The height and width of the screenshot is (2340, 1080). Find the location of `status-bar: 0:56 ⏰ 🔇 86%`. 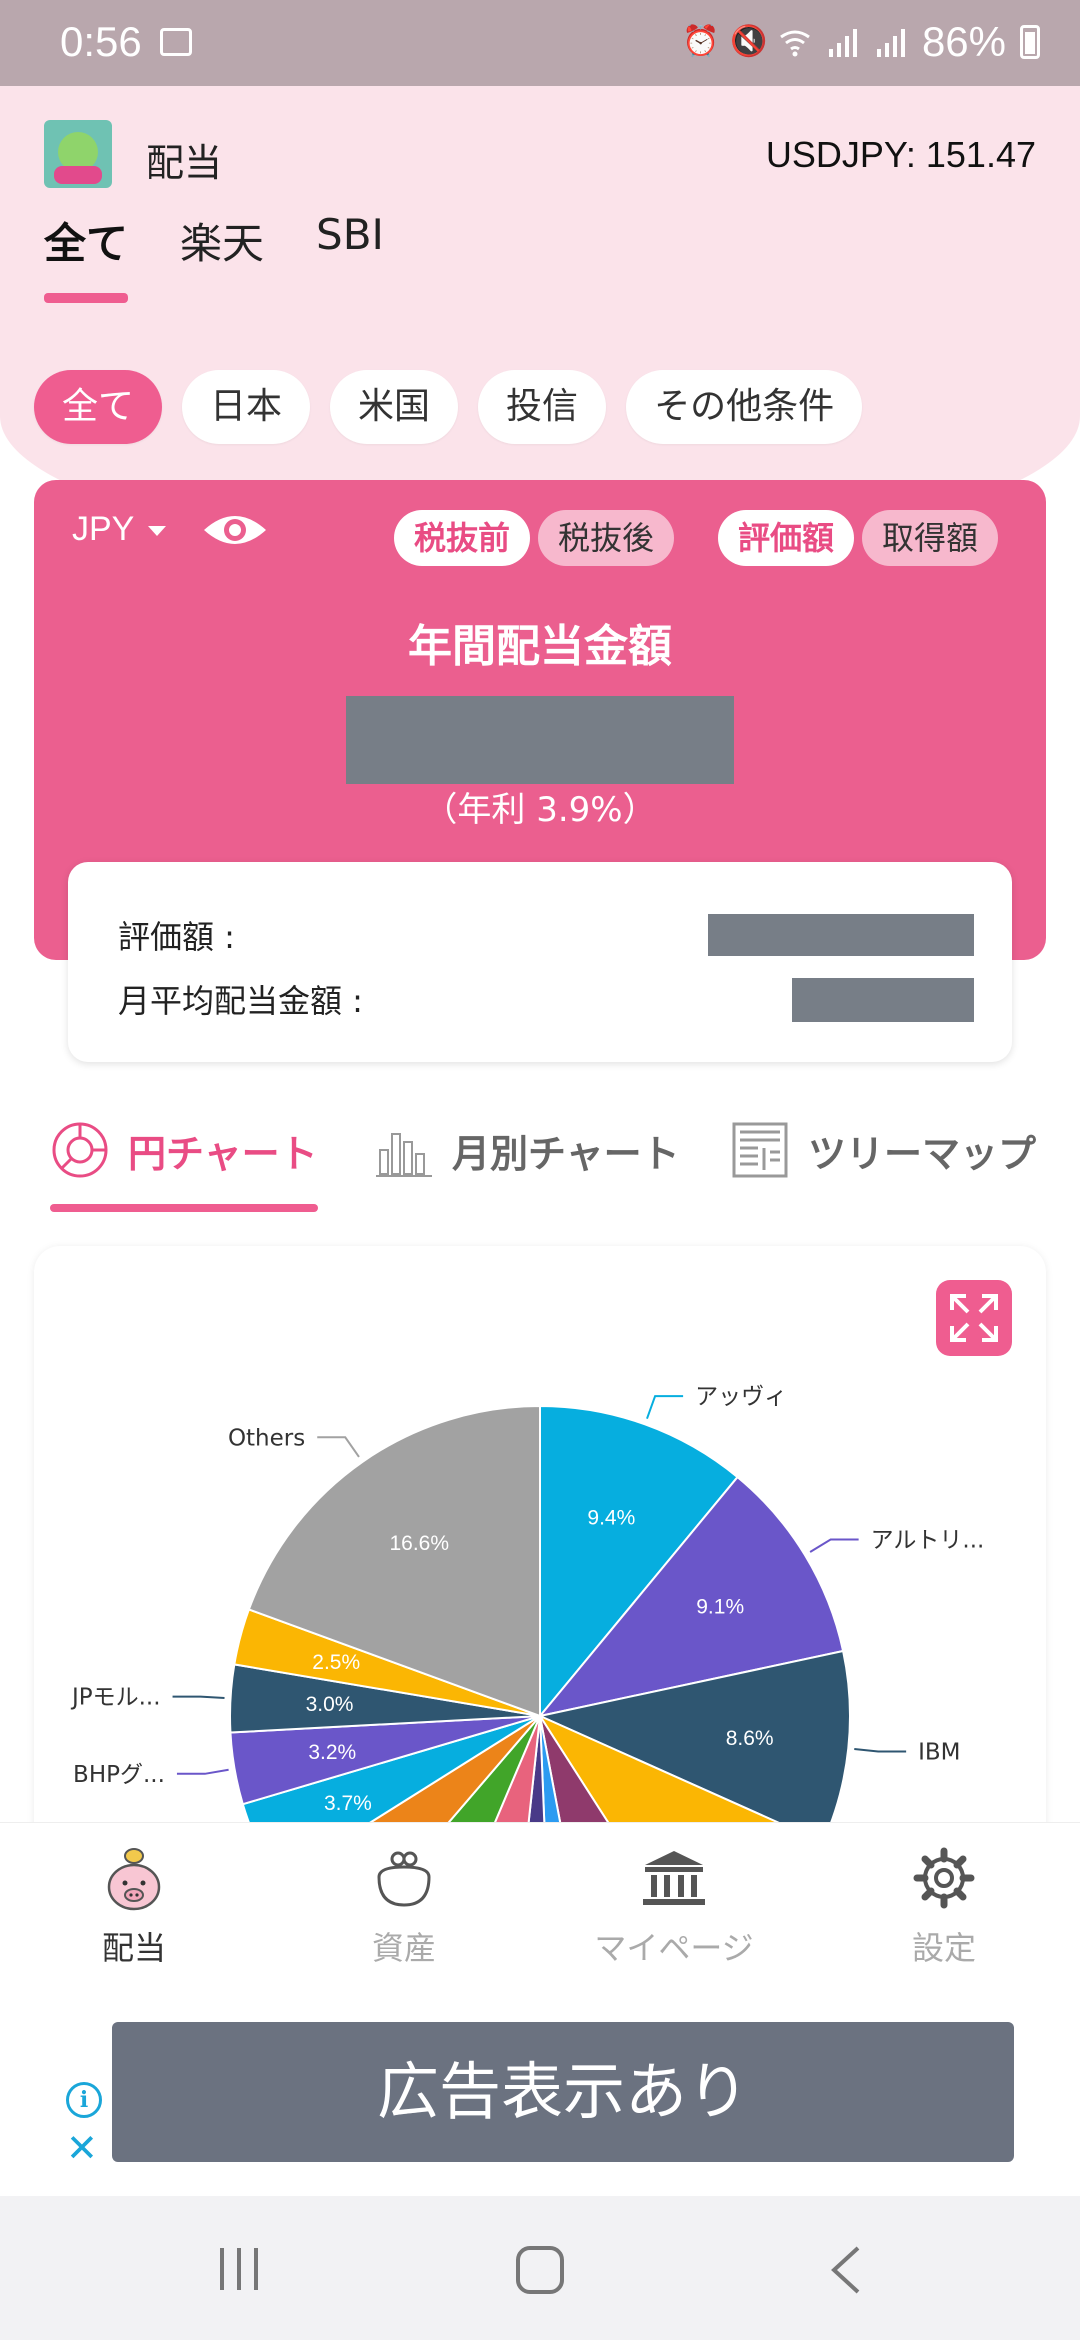

status-bar: 0:56 ⏰ 🔇 86% is located at coordinates (540, 43).